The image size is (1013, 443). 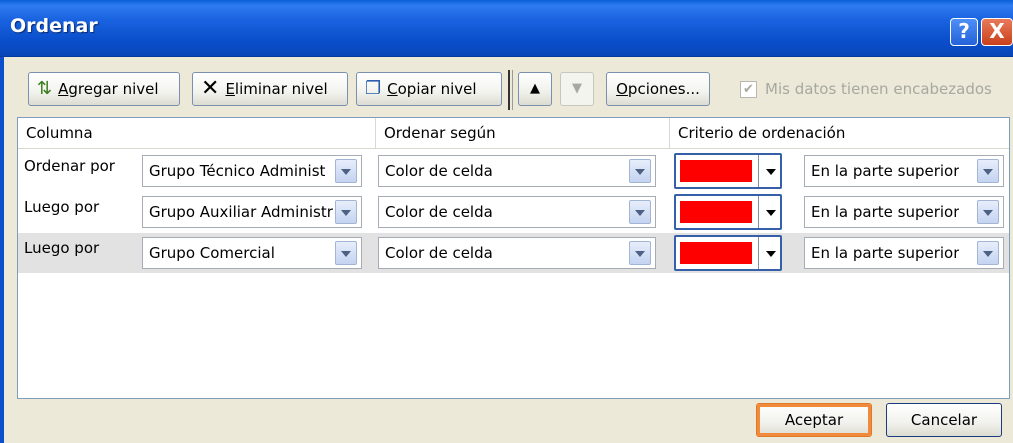 What do you see at coordinates (2, 250) in the screenshot?
I see `window-frame` at bounding box center [2, 250].